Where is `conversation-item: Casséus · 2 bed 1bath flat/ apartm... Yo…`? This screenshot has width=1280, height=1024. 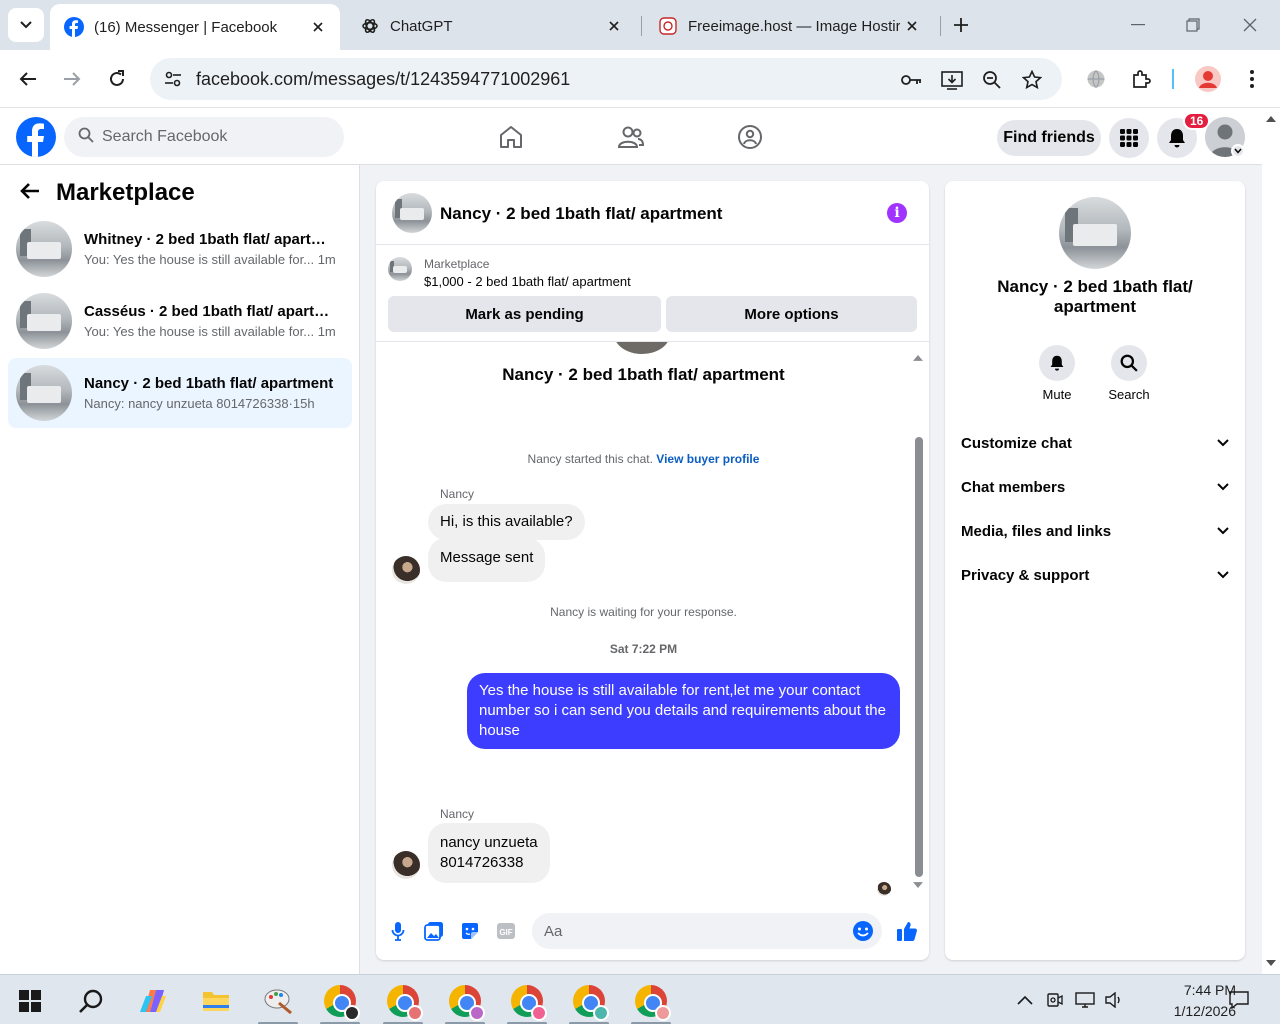
conversation-item: Casséus · 2 bed 1bath flat/ apartm... Yo… is located at coordinates (180, 321).